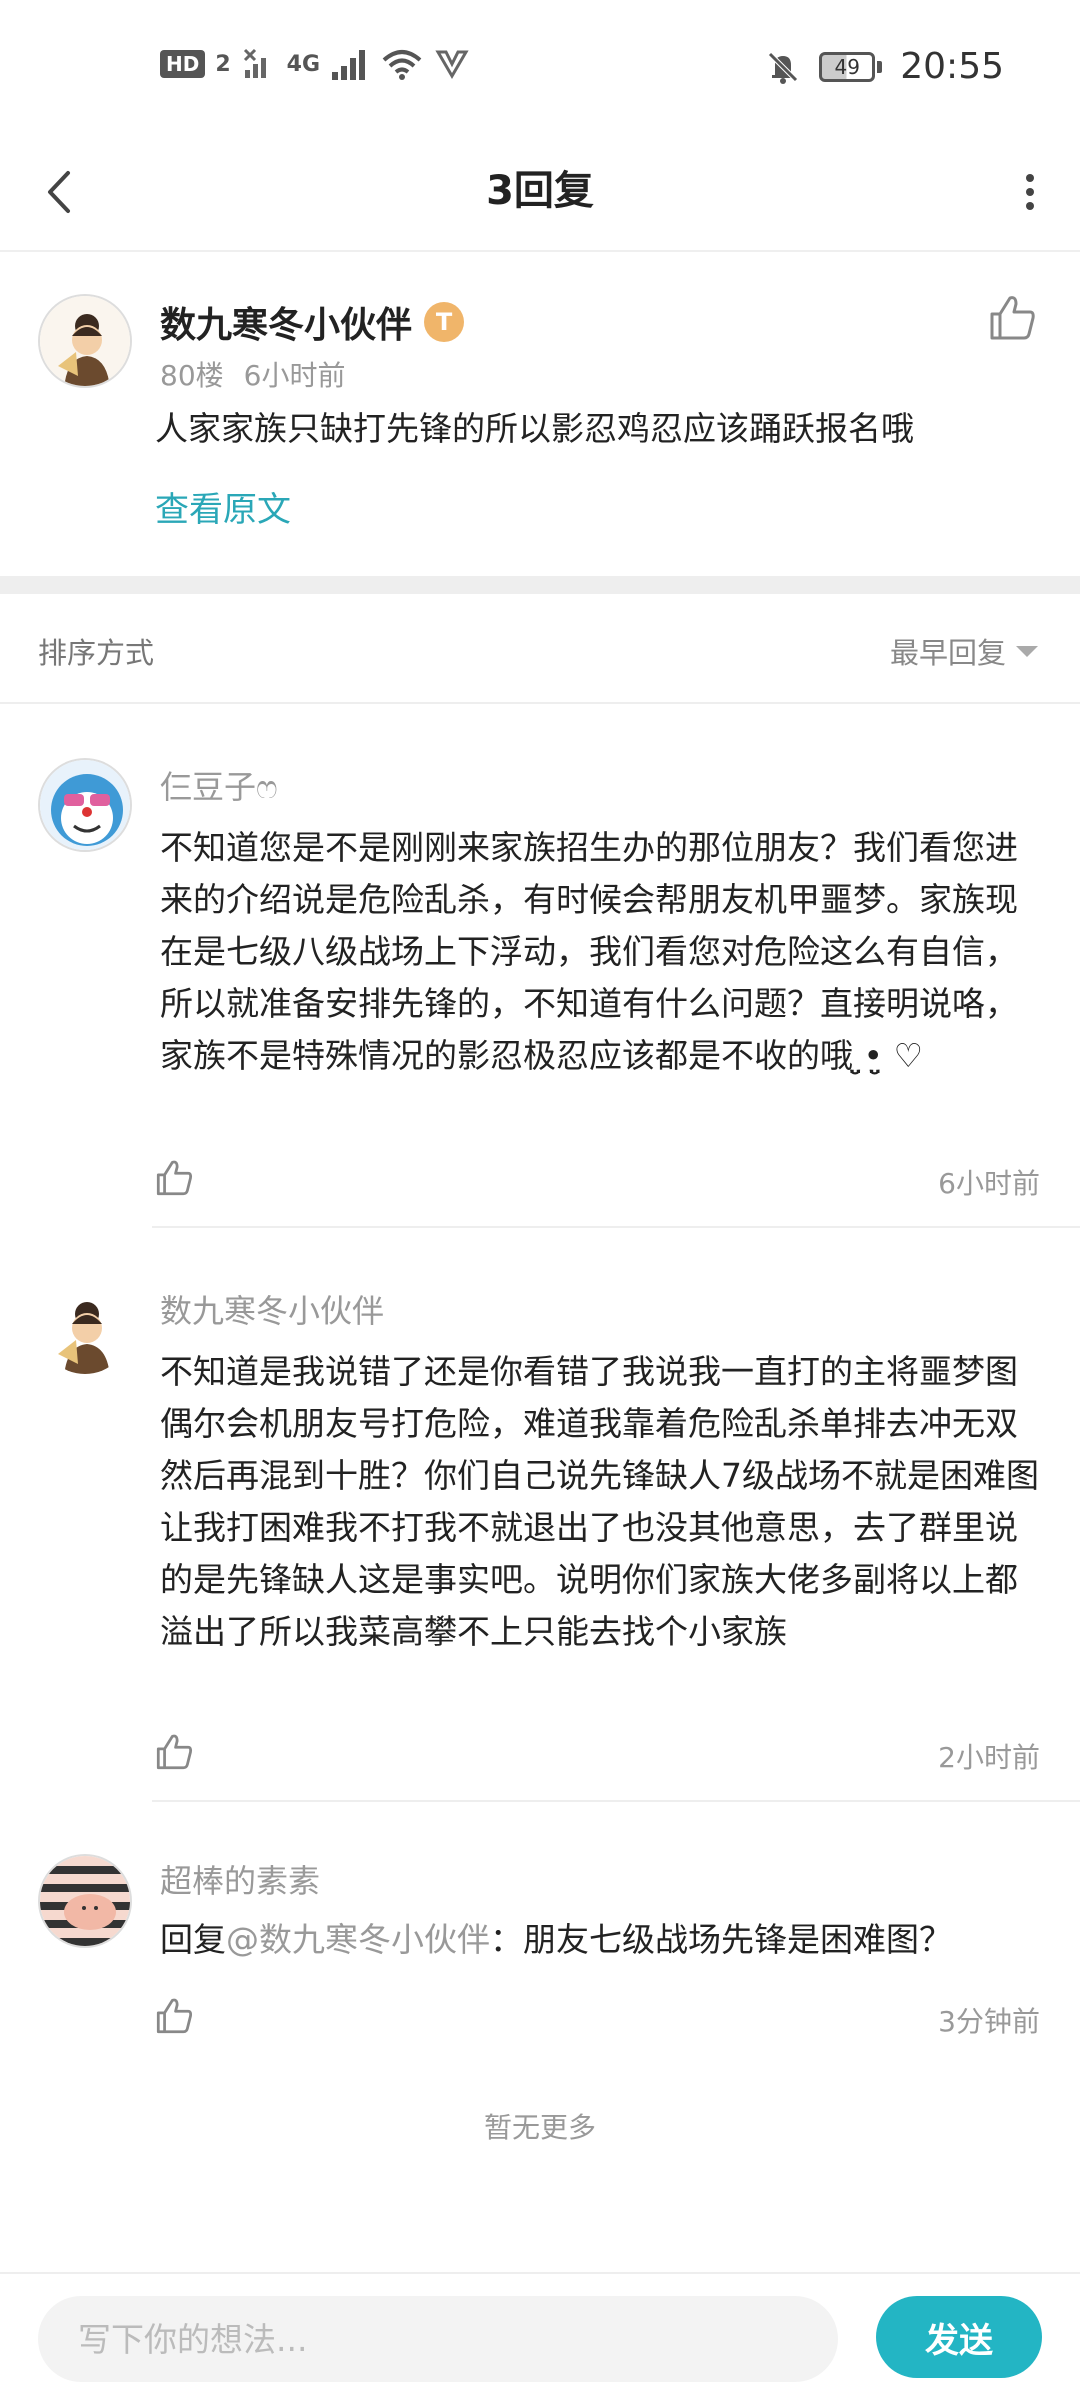  What do you see at coordinates (989, 1757) in the screenshot?
I see `reply-time: 2小时前` at bounding box center [989, 1757].